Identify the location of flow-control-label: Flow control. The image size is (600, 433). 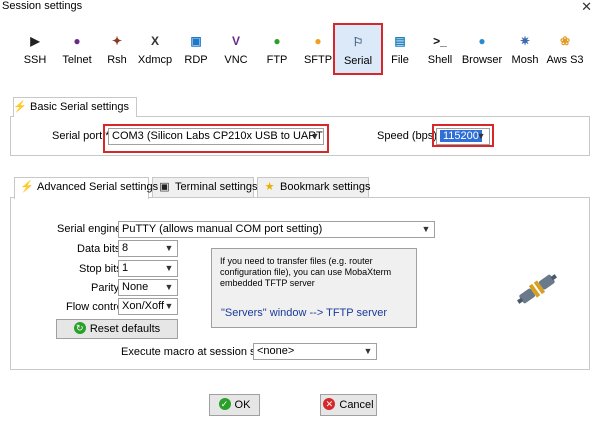
(96, 307).